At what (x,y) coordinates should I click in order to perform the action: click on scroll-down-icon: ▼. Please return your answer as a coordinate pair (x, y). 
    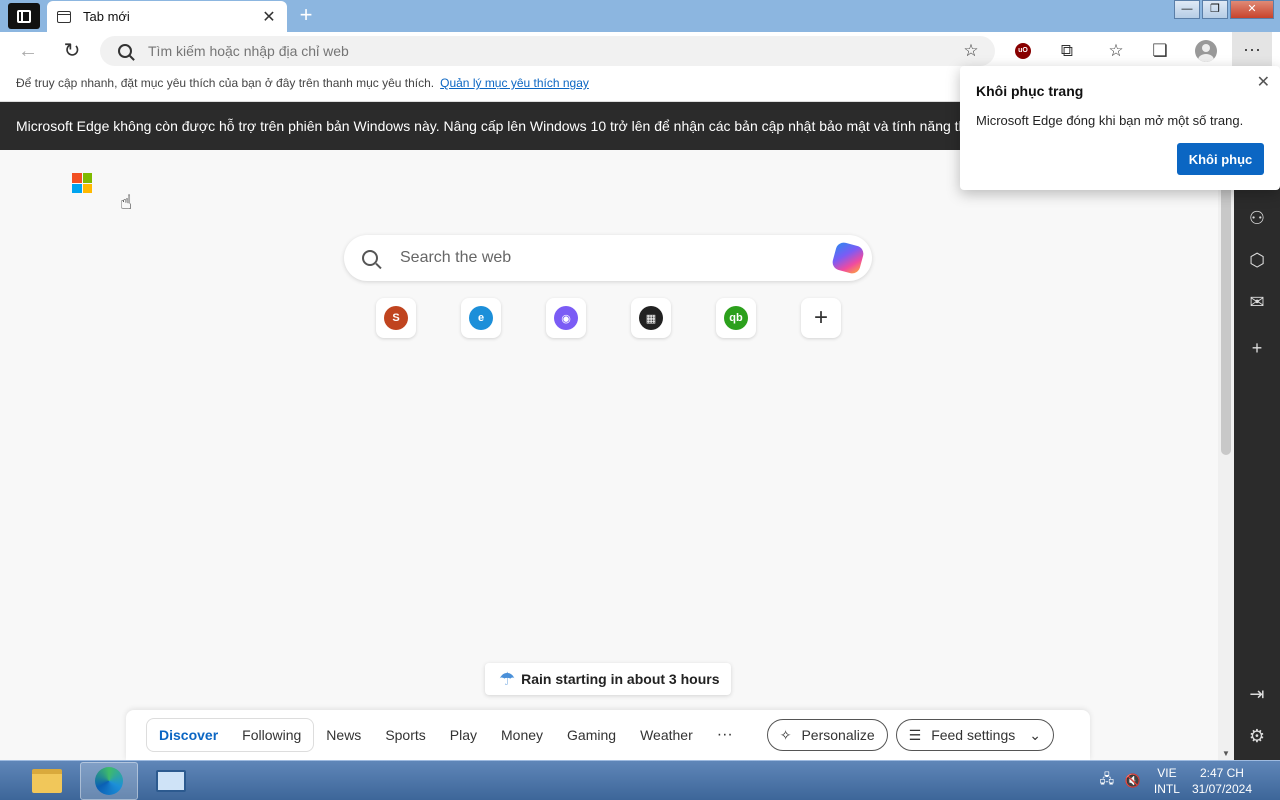
    Looking at the image, I should click on (1226, 753).